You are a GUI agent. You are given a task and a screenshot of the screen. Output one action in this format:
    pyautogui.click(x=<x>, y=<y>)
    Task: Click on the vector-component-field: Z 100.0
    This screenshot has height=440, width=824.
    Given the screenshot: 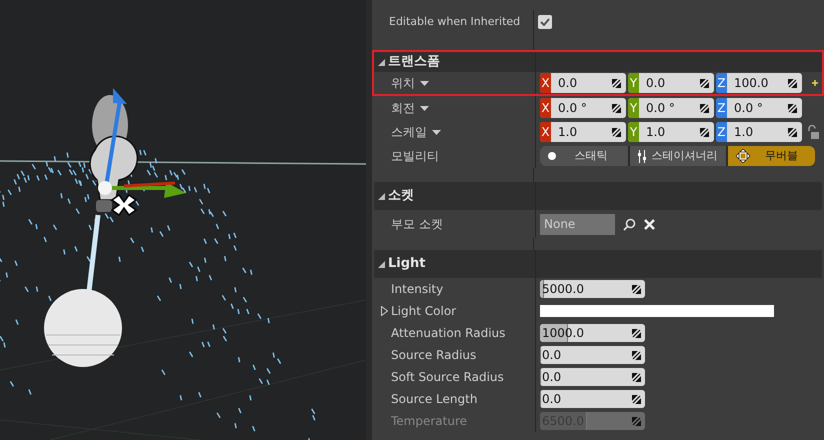 What is the action you would take?
    pyautogui.click(x=759, y=83)
    